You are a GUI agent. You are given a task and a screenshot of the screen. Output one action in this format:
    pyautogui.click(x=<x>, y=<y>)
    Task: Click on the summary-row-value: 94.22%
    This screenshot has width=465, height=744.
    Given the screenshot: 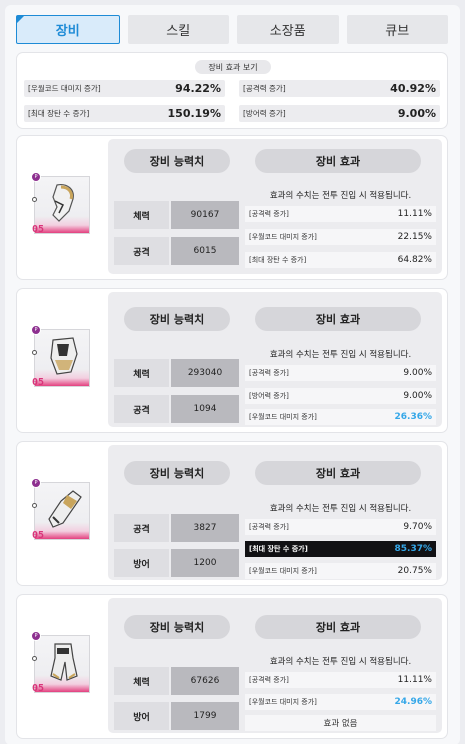 What is the action you would take?
    pyautogui.click(x=198, y=88)
    